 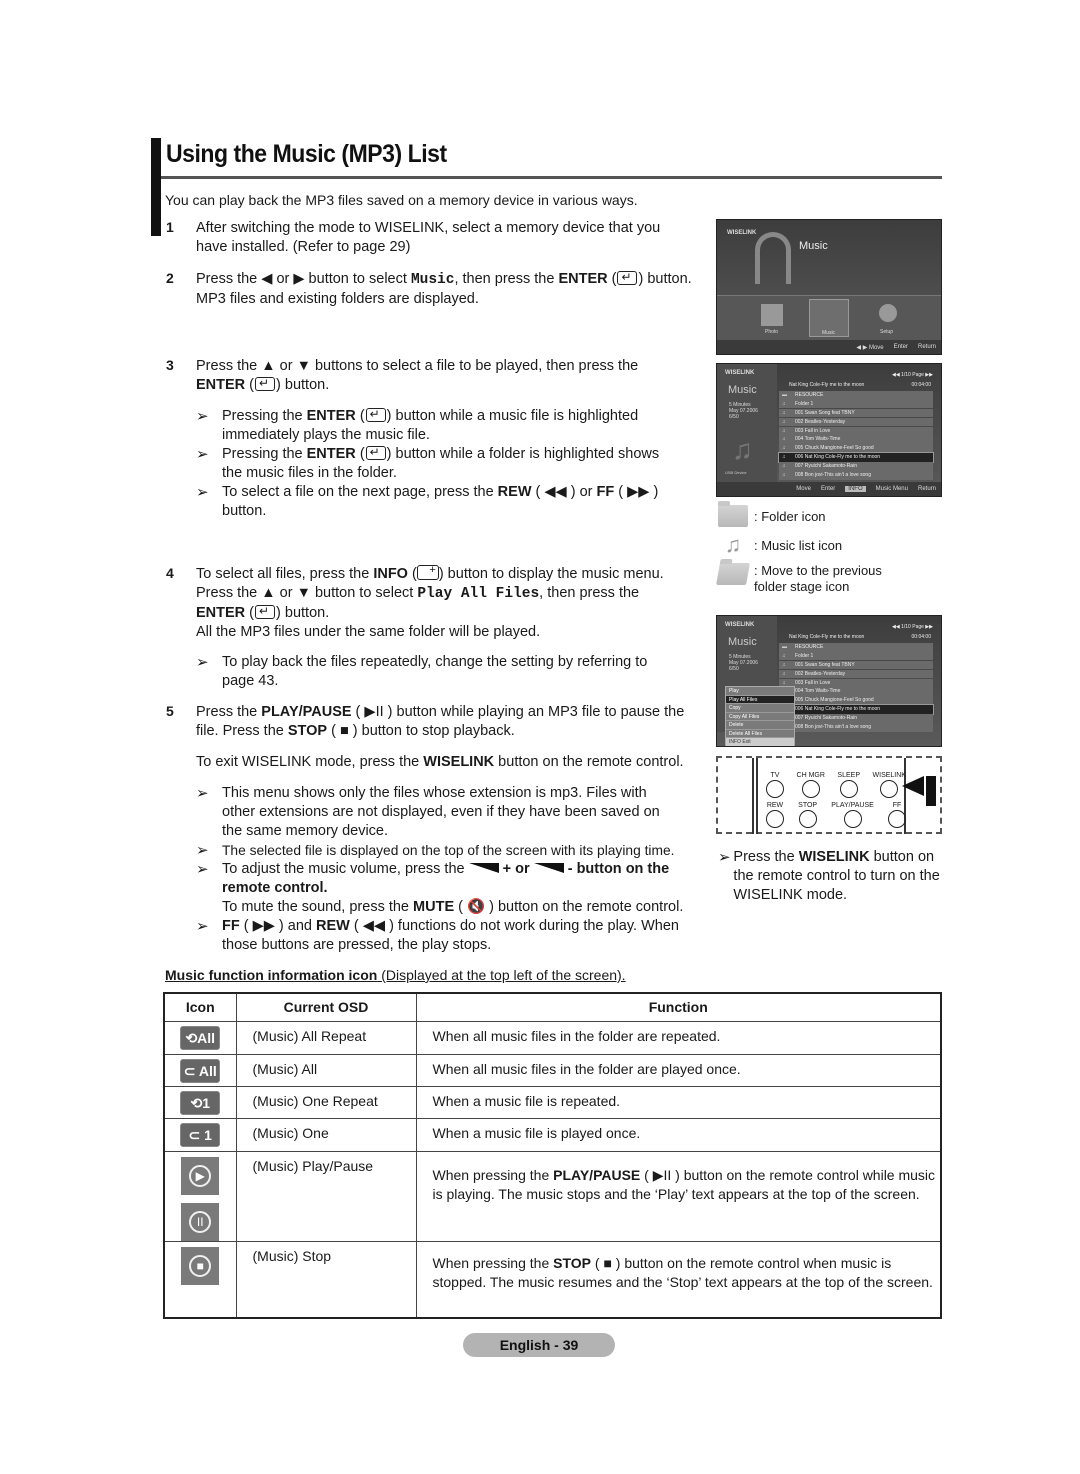 I want to click on menu-bar: Photo Music Setup, so click(x=829, y=318).